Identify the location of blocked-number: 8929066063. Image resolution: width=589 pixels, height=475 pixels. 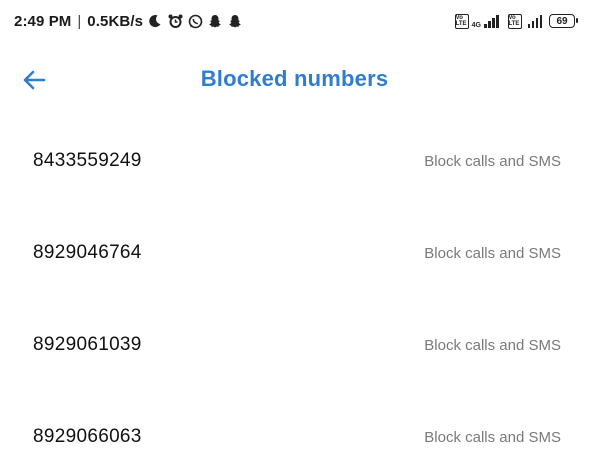
(87, 436).